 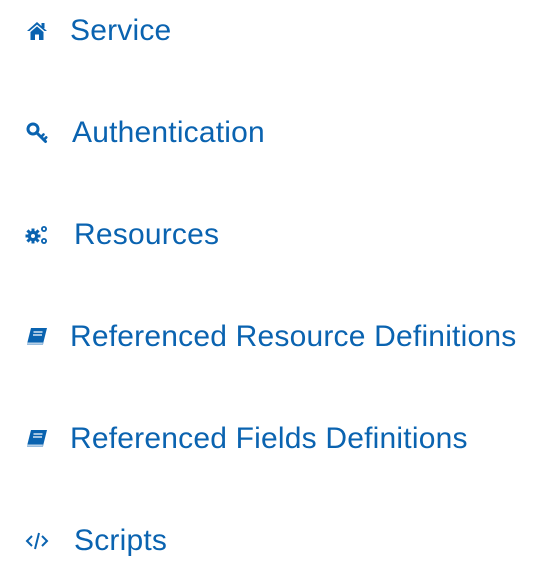 What do you see at coordinates (37, 133) in the screenshot?
I see `key-icon` at bounding box center [37, 133].